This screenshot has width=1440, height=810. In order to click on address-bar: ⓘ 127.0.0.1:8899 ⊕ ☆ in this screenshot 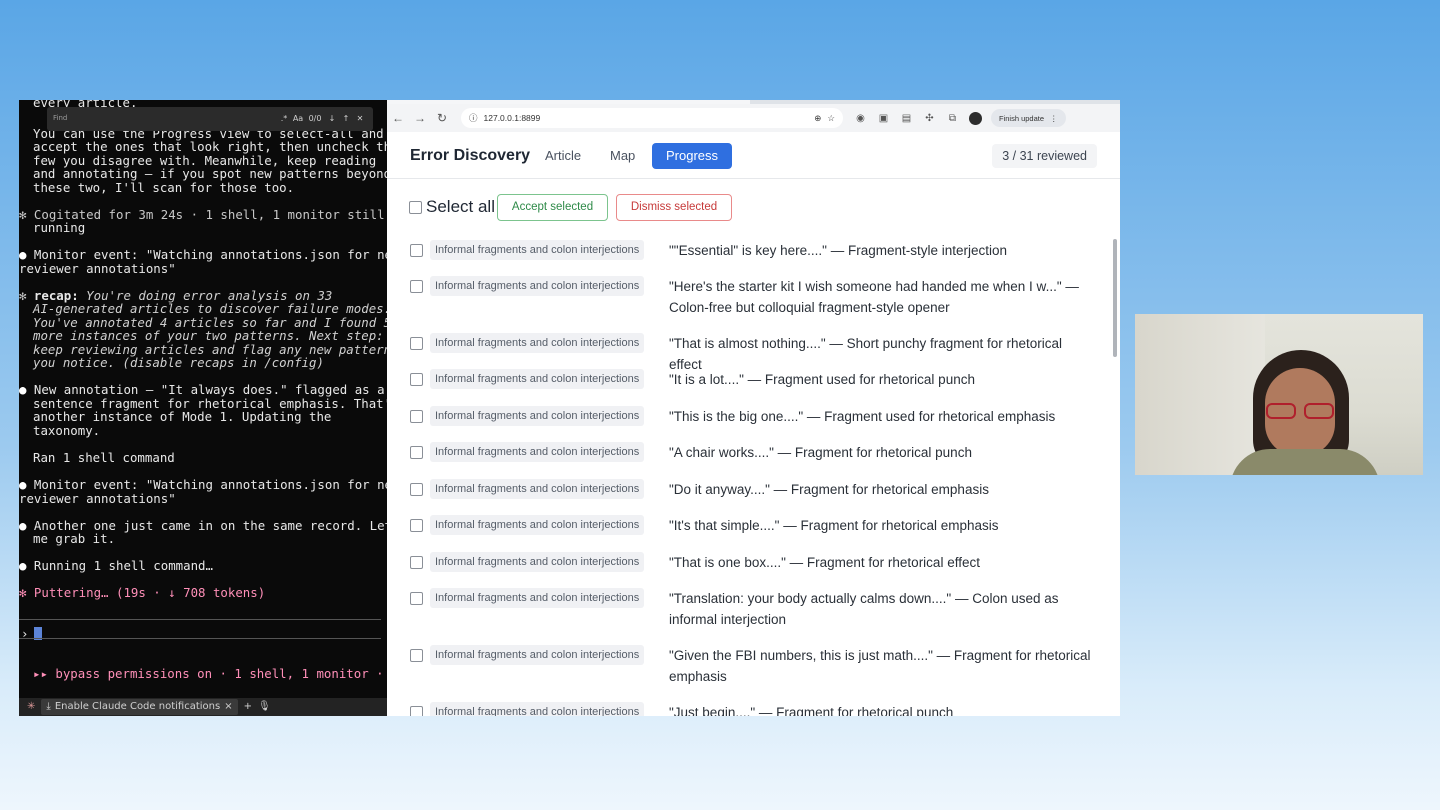, I will do `click(652, 118)`.